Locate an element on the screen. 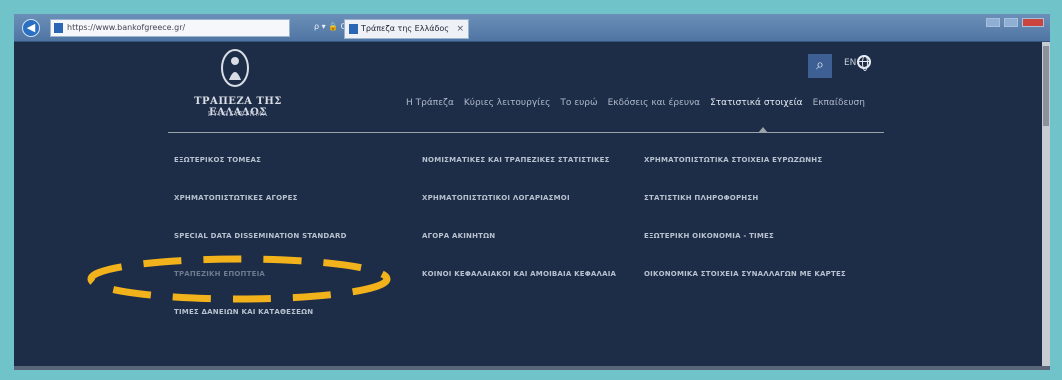 Image resolution: width=1062 pixels, height=380 pixels. minimize-icon is located at coordinates (993, 22).